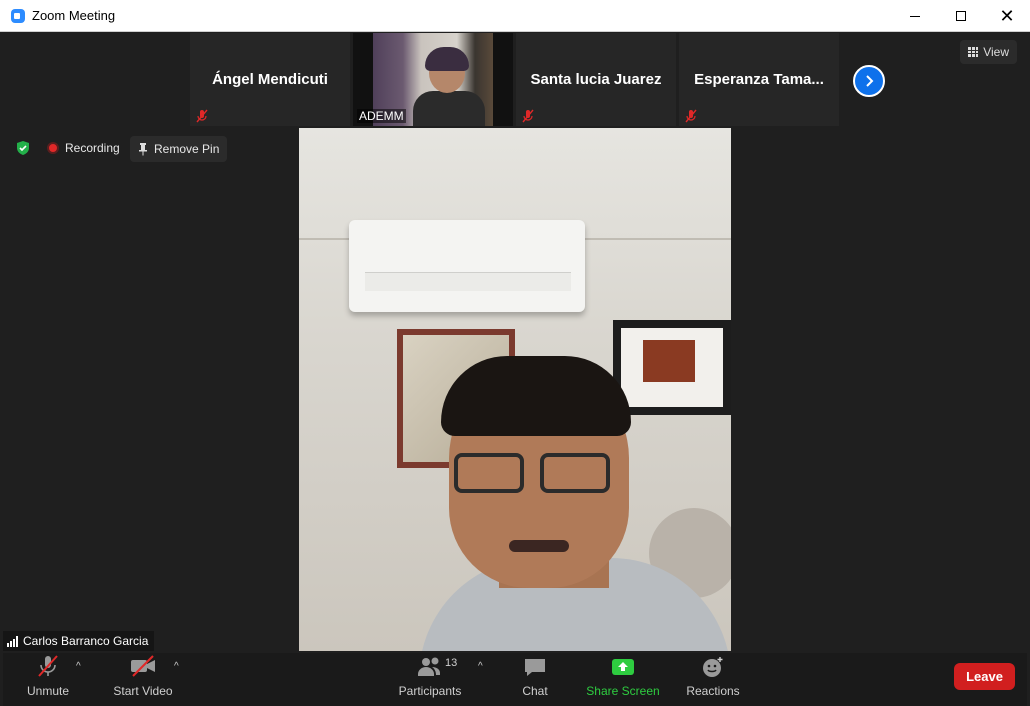 The image size is (1030, 706). I want to click on next-page-button, so click(869, 81).